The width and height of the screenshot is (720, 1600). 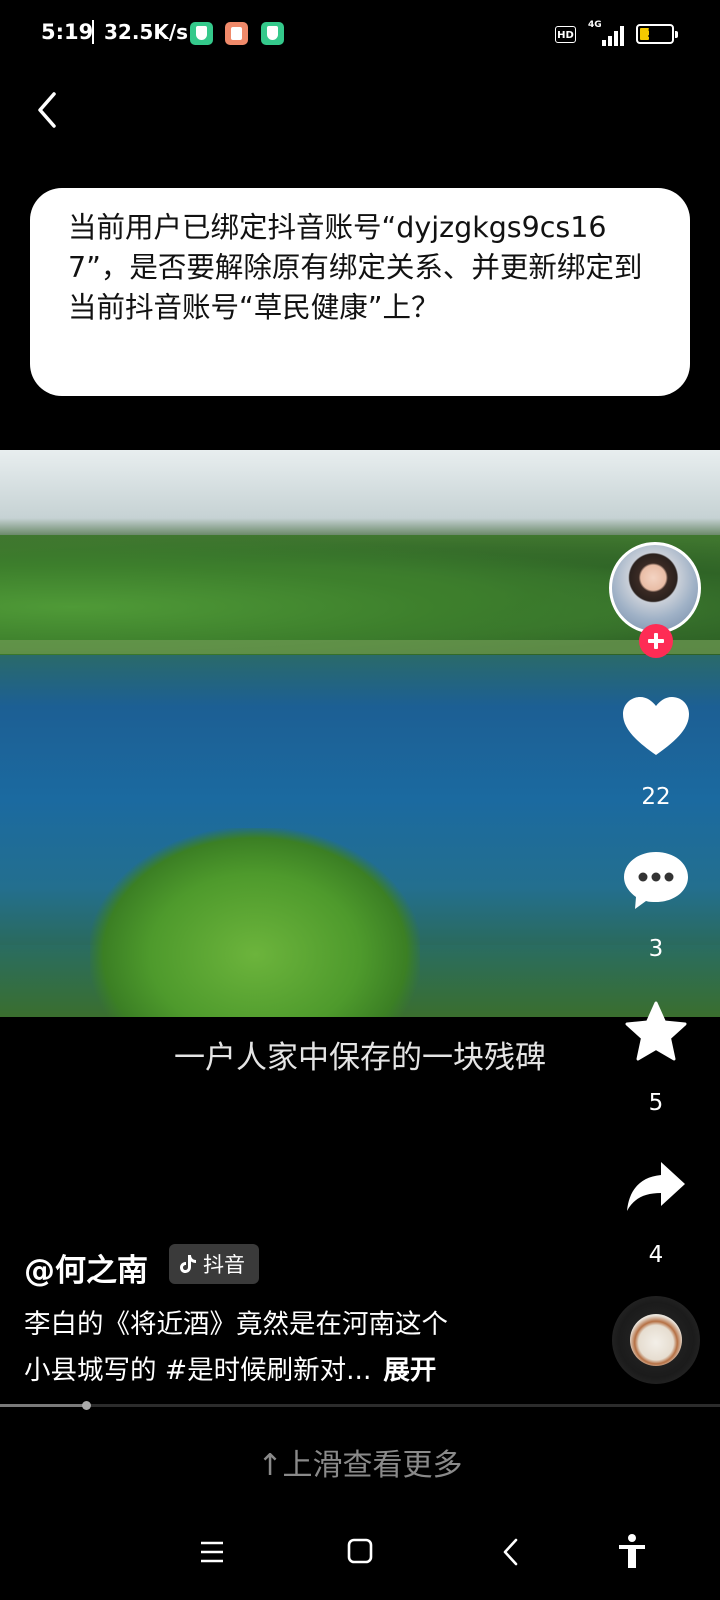 I want to click on music-disc, so click(x=656, y=1340).